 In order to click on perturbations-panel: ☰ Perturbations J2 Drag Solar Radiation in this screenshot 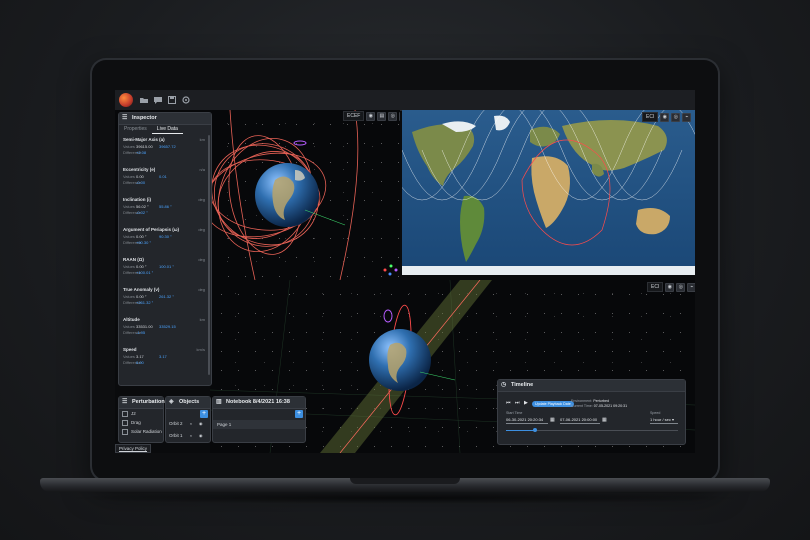, I will do `click(143, 419)`.